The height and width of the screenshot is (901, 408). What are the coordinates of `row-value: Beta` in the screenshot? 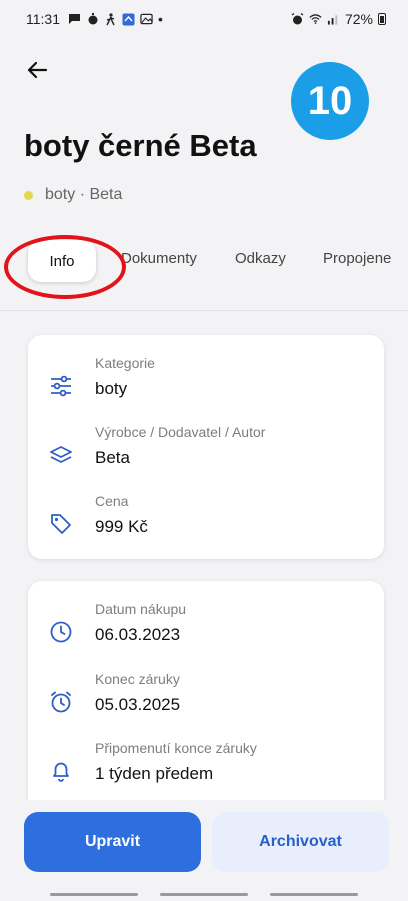 It's located at (112, 457).